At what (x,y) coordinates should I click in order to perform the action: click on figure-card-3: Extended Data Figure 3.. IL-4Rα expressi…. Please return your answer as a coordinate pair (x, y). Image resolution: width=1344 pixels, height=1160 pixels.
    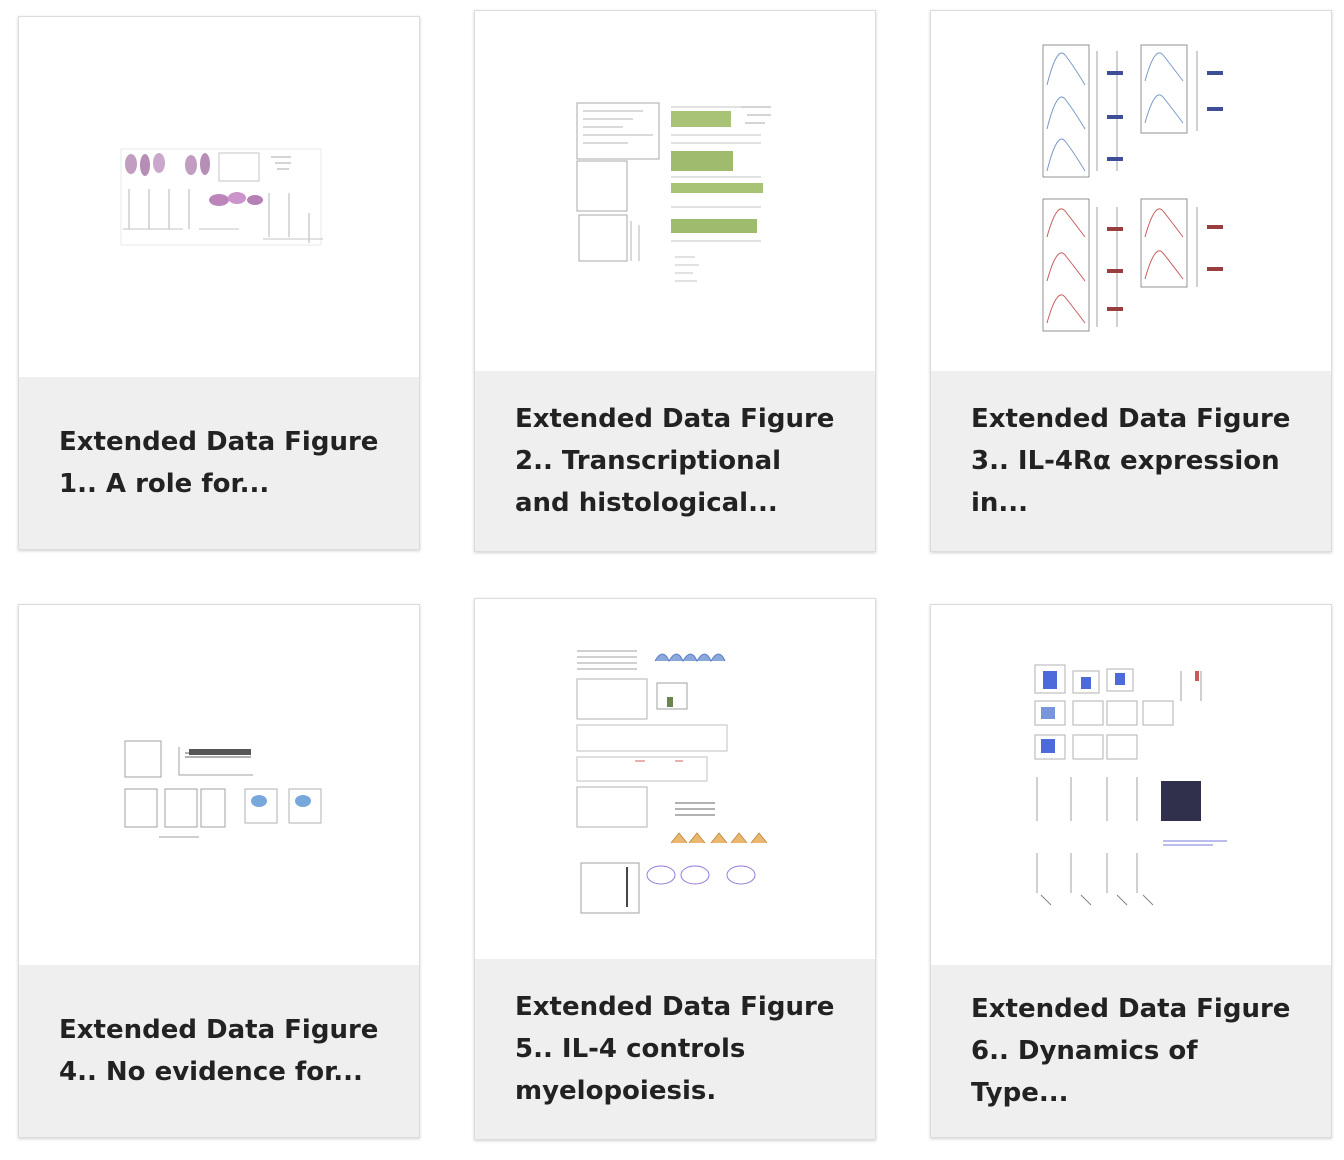
    Looking at the image, I should click on (1131, 281).